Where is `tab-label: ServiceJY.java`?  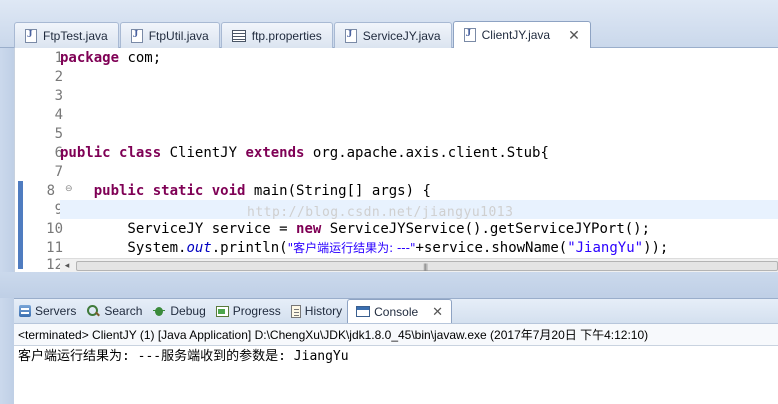 tab-label: ServiceJY.java is located at coordinates (401, 35).